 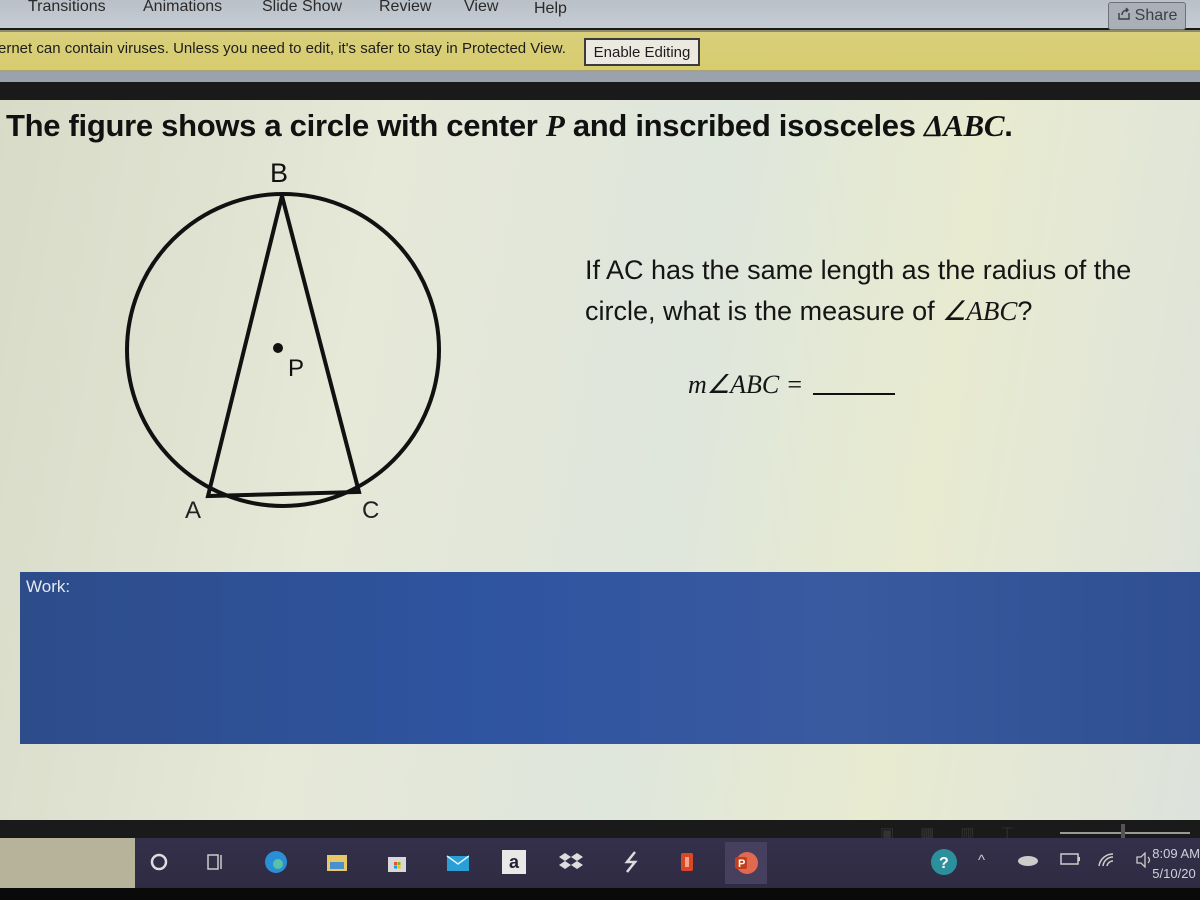 What do you see at coordinates (746, 863) in the screenshot?
I see `powerpoint-icon: P` at bounding box center [746, 863].